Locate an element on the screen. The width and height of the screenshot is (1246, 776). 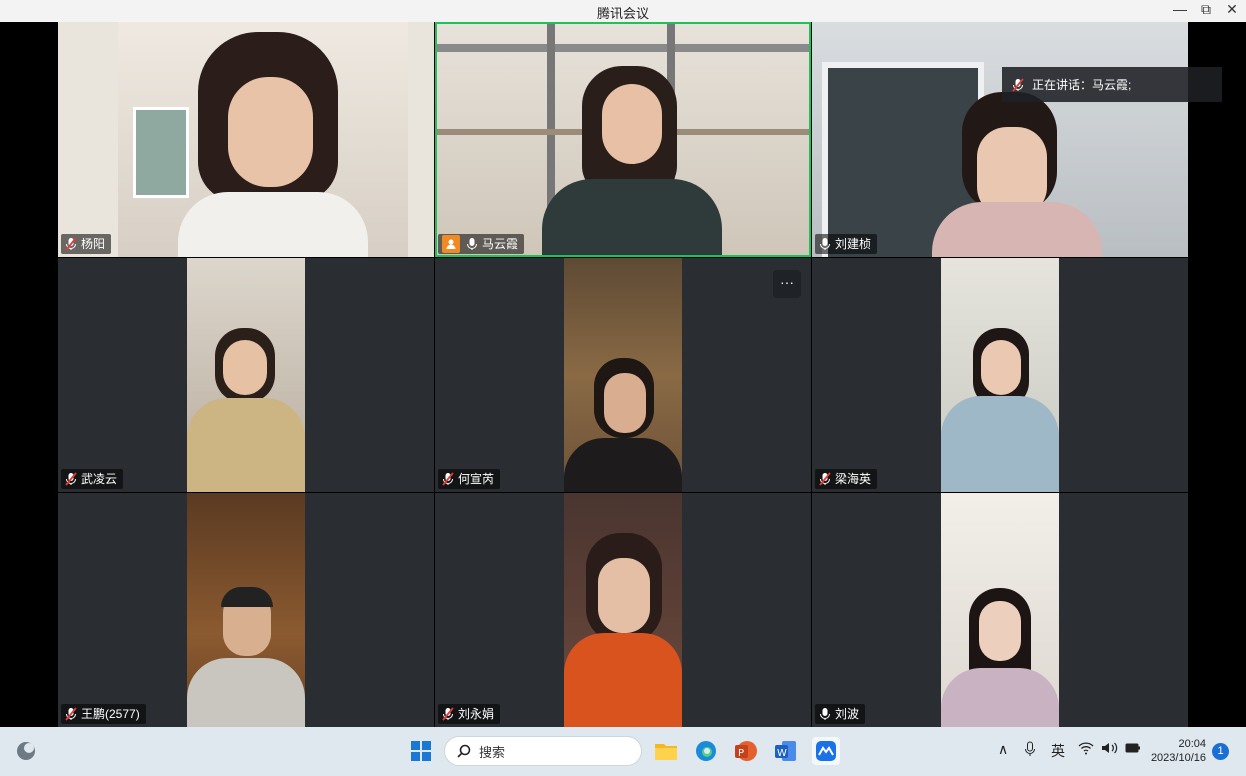
video-tile: 刘建桢 is located at coordinates (1000, 139).